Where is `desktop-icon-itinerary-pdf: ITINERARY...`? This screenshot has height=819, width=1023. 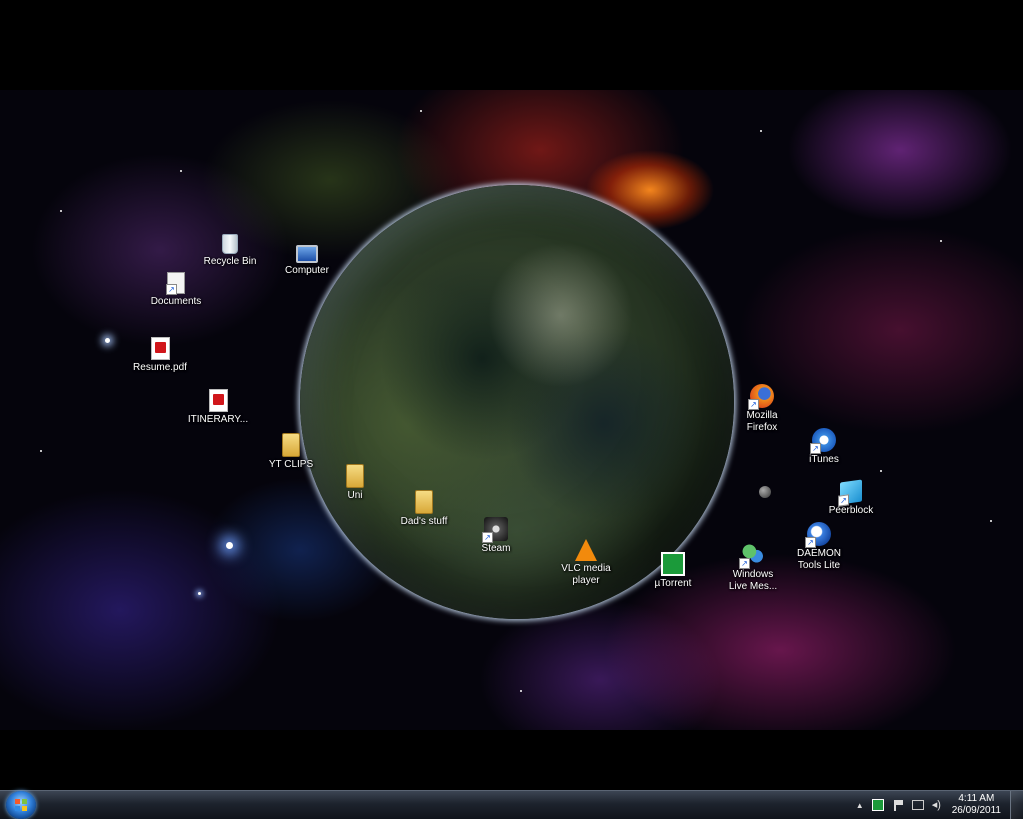
desktop-icon-itinerary-pdf: ITINERARY... is located at coordinates (218, 407).